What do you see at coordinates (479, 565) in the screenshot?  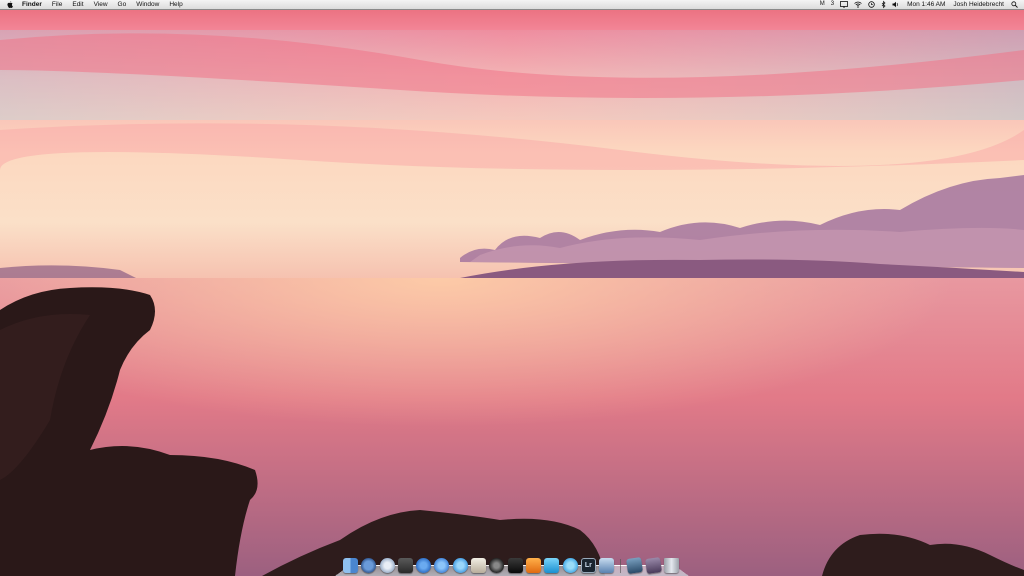 I see `preview-icon` at bounding box center [479, 565].